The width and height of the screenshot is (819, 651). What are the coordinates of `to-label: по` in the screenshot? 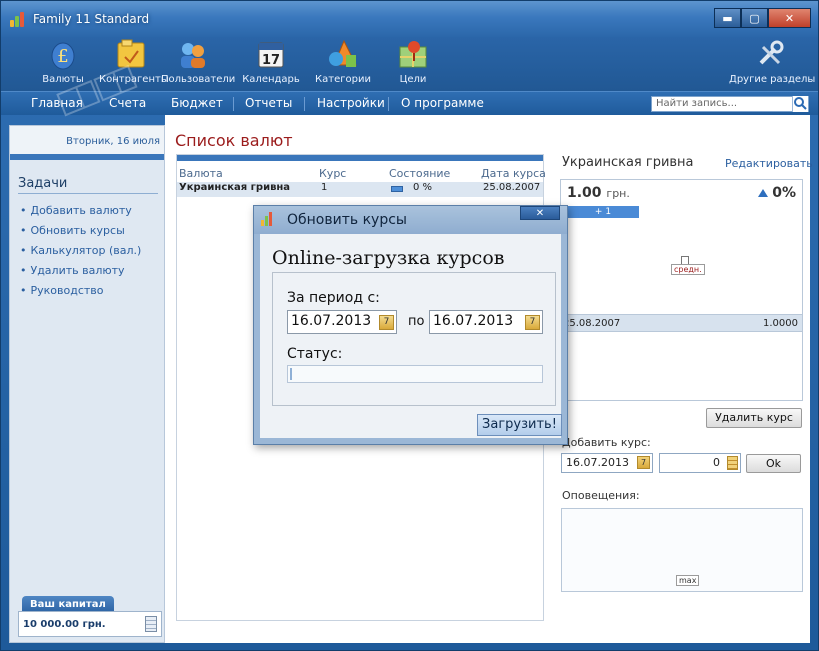 It's located at (416, 321).